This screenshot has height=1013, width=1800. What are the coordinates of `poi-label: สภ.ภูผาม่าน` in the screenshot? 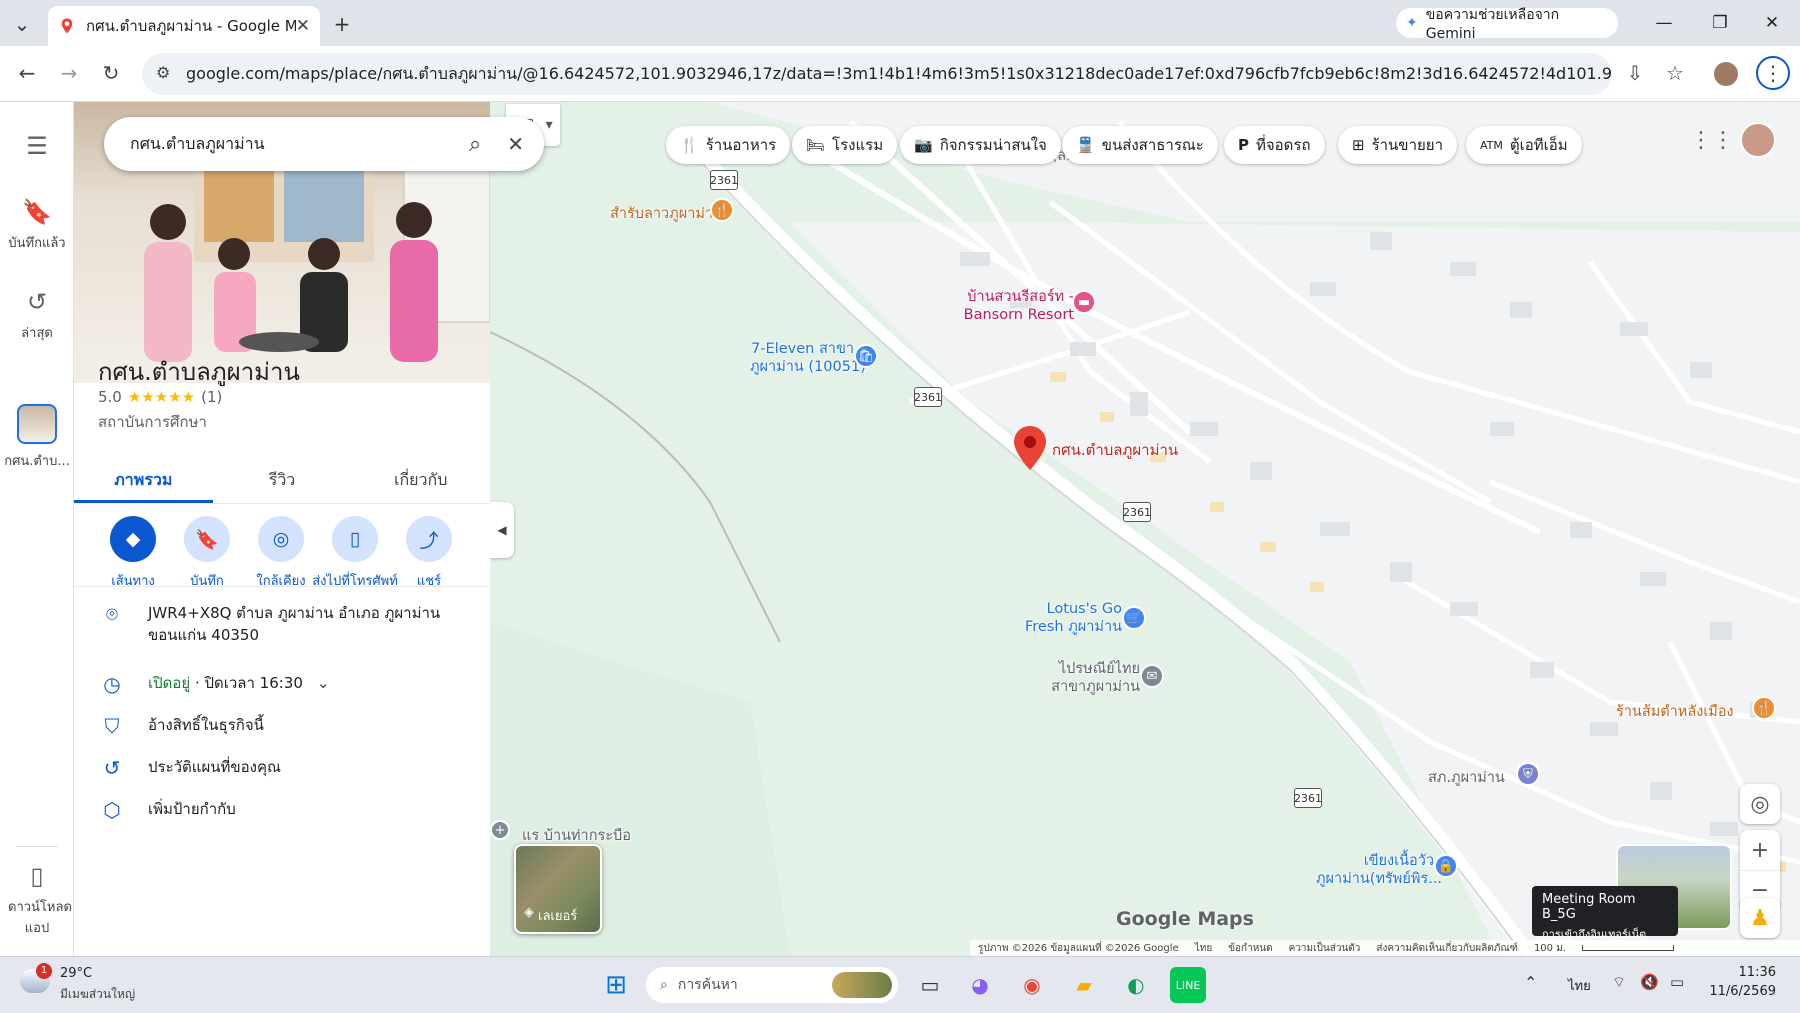 It's located at (1466, 777).